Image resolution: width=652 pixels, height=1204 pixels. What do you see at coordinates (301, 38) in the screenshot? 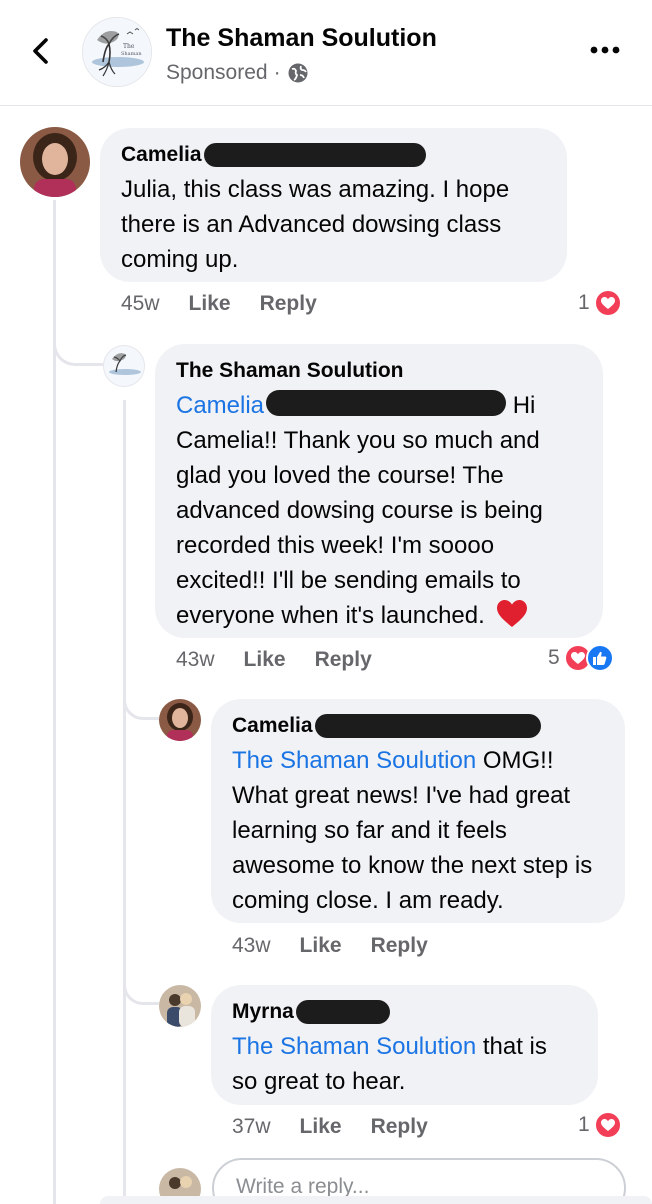
I see `page-name: The Shaman Soulution` at bounding box center [301, 38].